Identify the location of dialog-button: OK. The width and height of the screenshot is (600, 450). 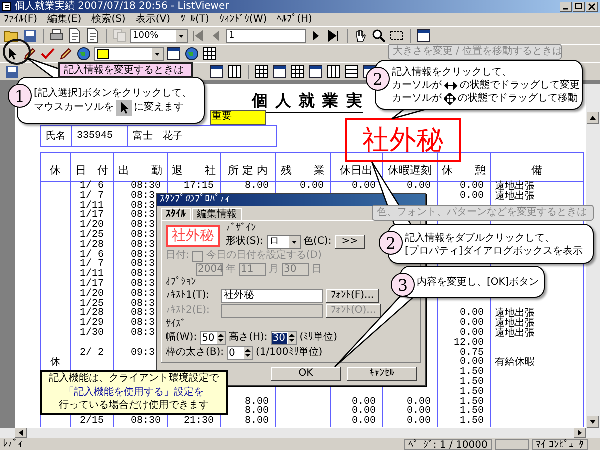
(306, 374).